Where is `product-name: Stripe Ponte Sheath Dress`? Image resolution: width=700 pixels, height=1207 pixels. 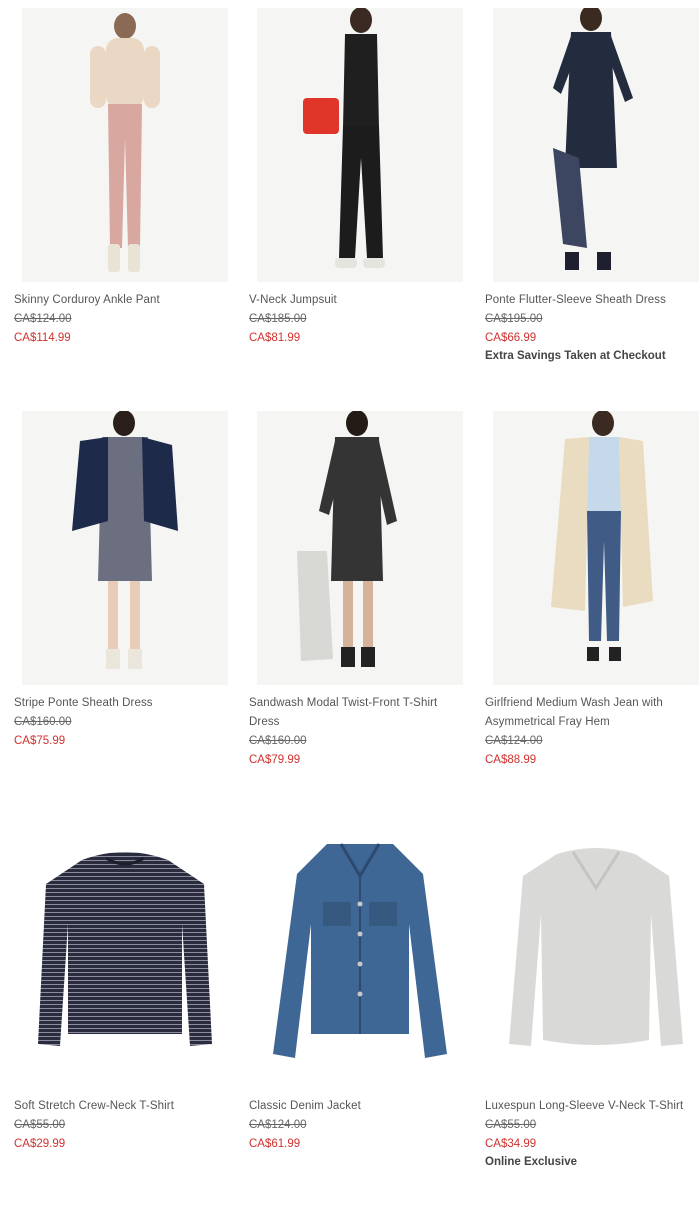 product-name: Stripe Ponte Sheath Dress is located at coordinates (121, 703).